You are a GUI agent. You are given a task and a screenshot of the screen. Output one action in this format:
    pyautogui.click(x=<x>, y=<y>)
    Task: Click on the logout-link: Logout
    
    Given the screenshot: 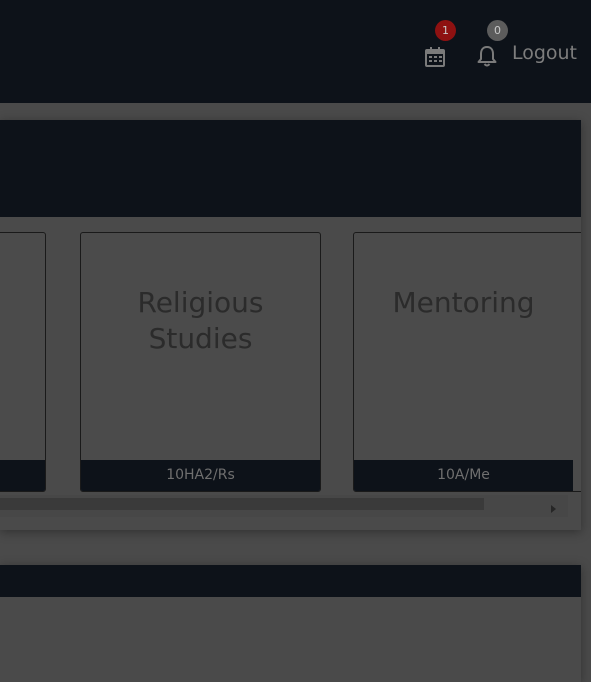 What is the action you would take?
    pyautogui.click(x=544, y=53)
    